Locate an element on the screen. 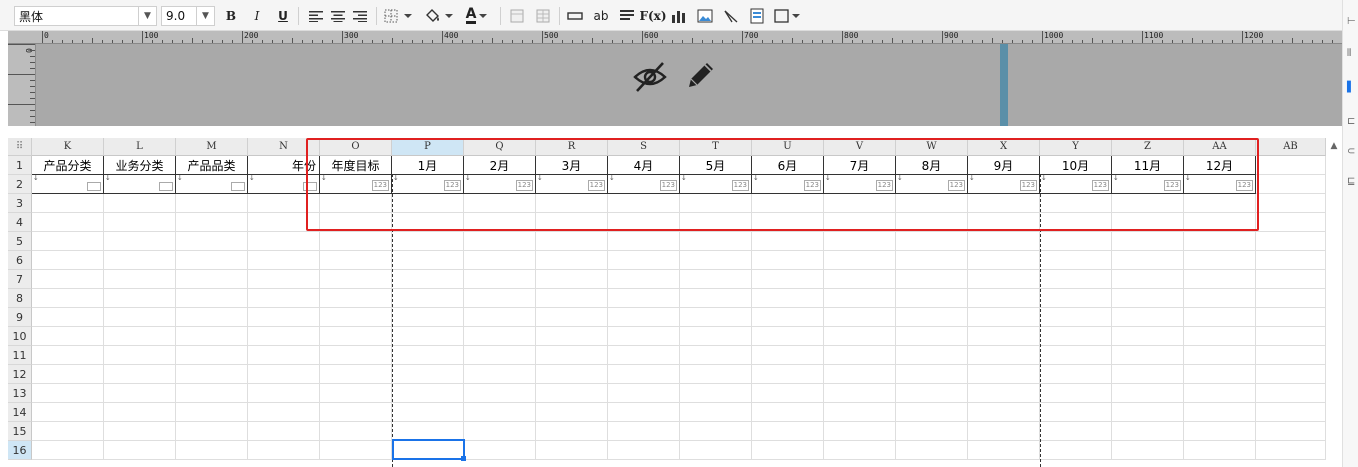  sub-report-button is located at coordinates (757, 15).